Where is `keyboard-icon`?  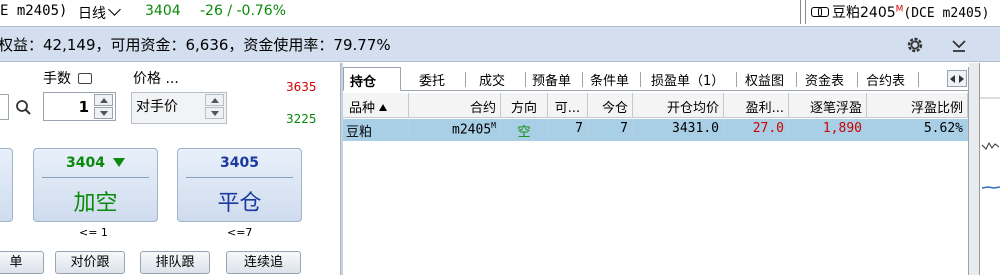 keyboard-icon is located at coordinates (85, 78).